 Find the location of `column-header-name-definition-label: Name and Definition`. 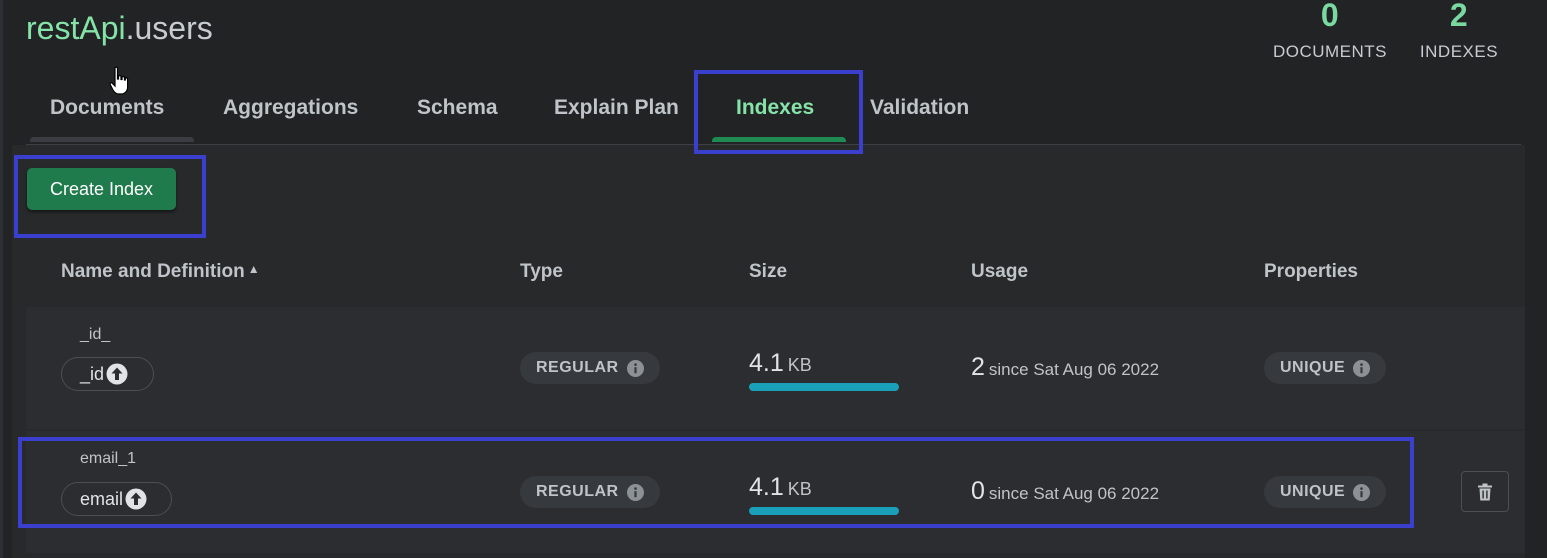

column-header-name-definition-label: Name and Definition is located at coordinates (153, 271).